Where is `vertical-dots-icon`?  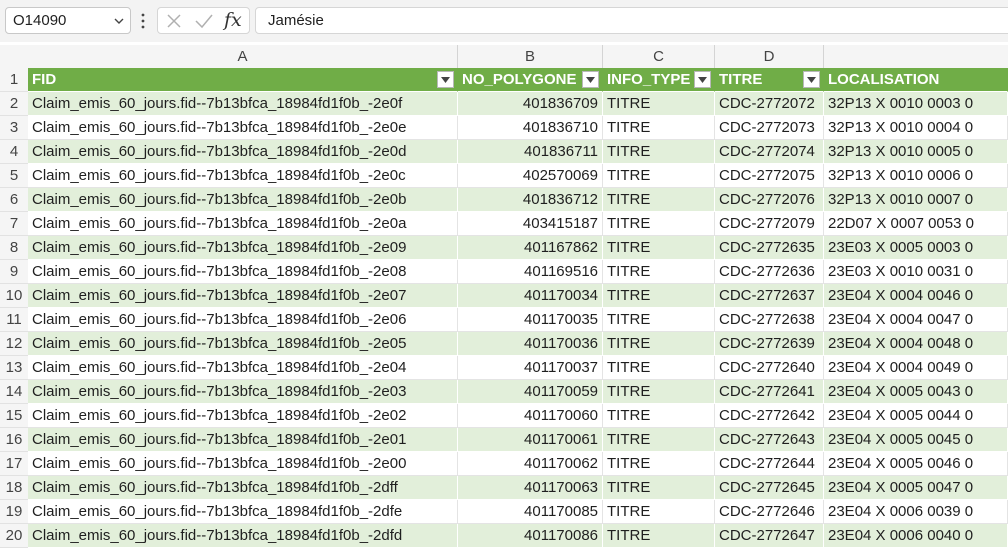
vertical-dots-icon is located at coordinates (143, 21).